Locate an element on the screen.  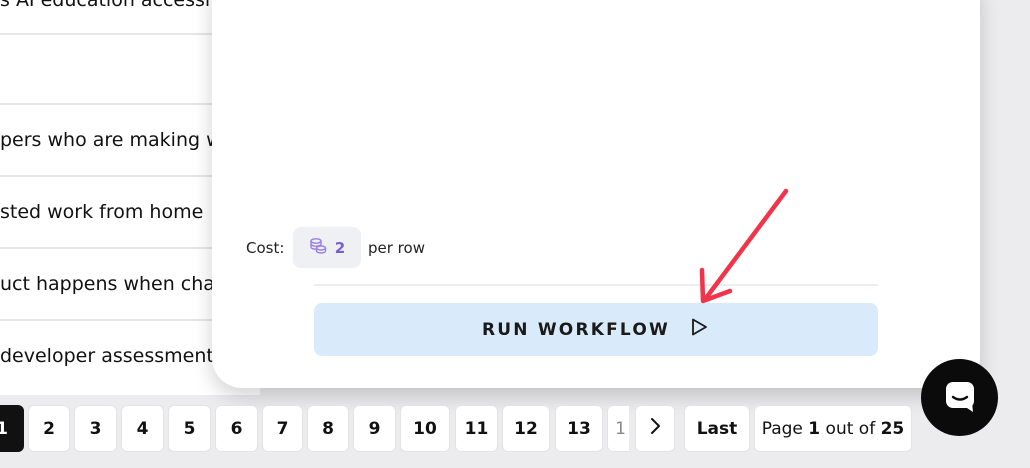
next-page-button is located at coordinates (655, 428).